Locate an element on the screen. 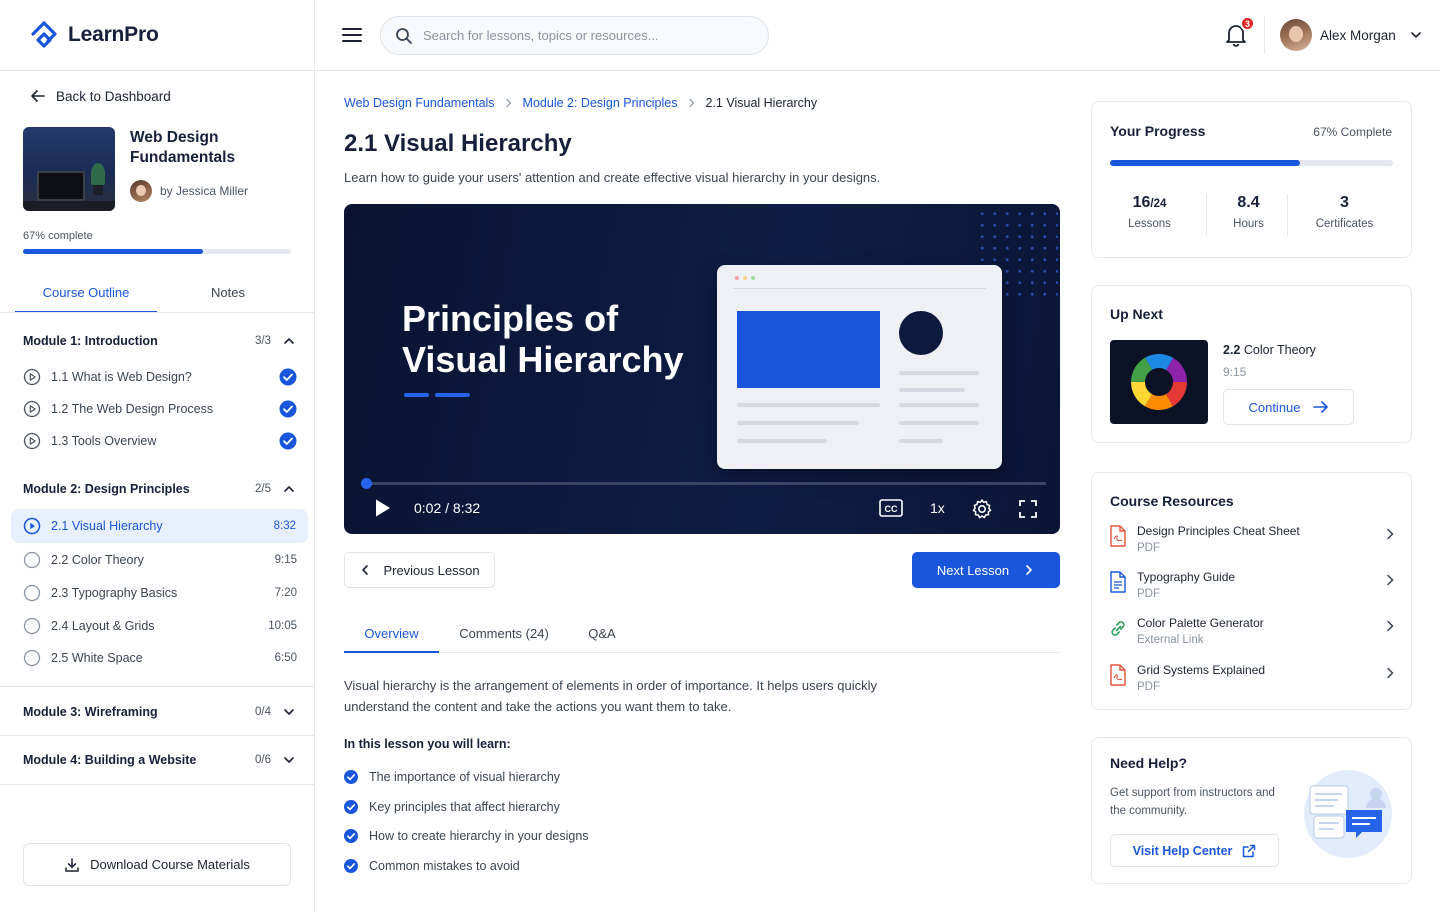  settings-button is located at coordinates (982, 509).